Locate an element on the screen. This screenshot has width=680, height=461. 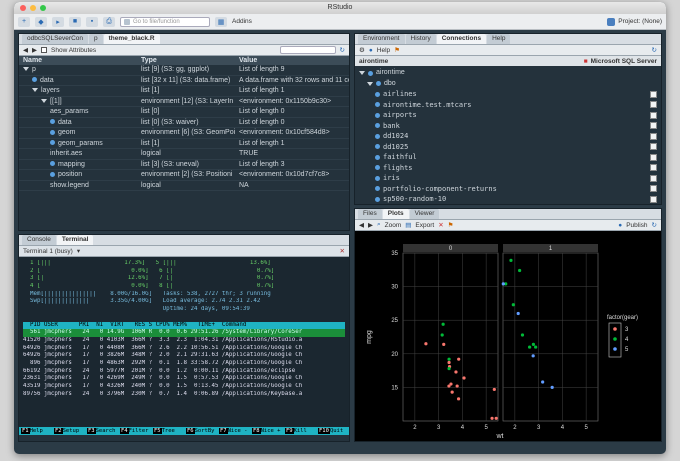
function-key: F5Tree is located at coordinates (167, 431).